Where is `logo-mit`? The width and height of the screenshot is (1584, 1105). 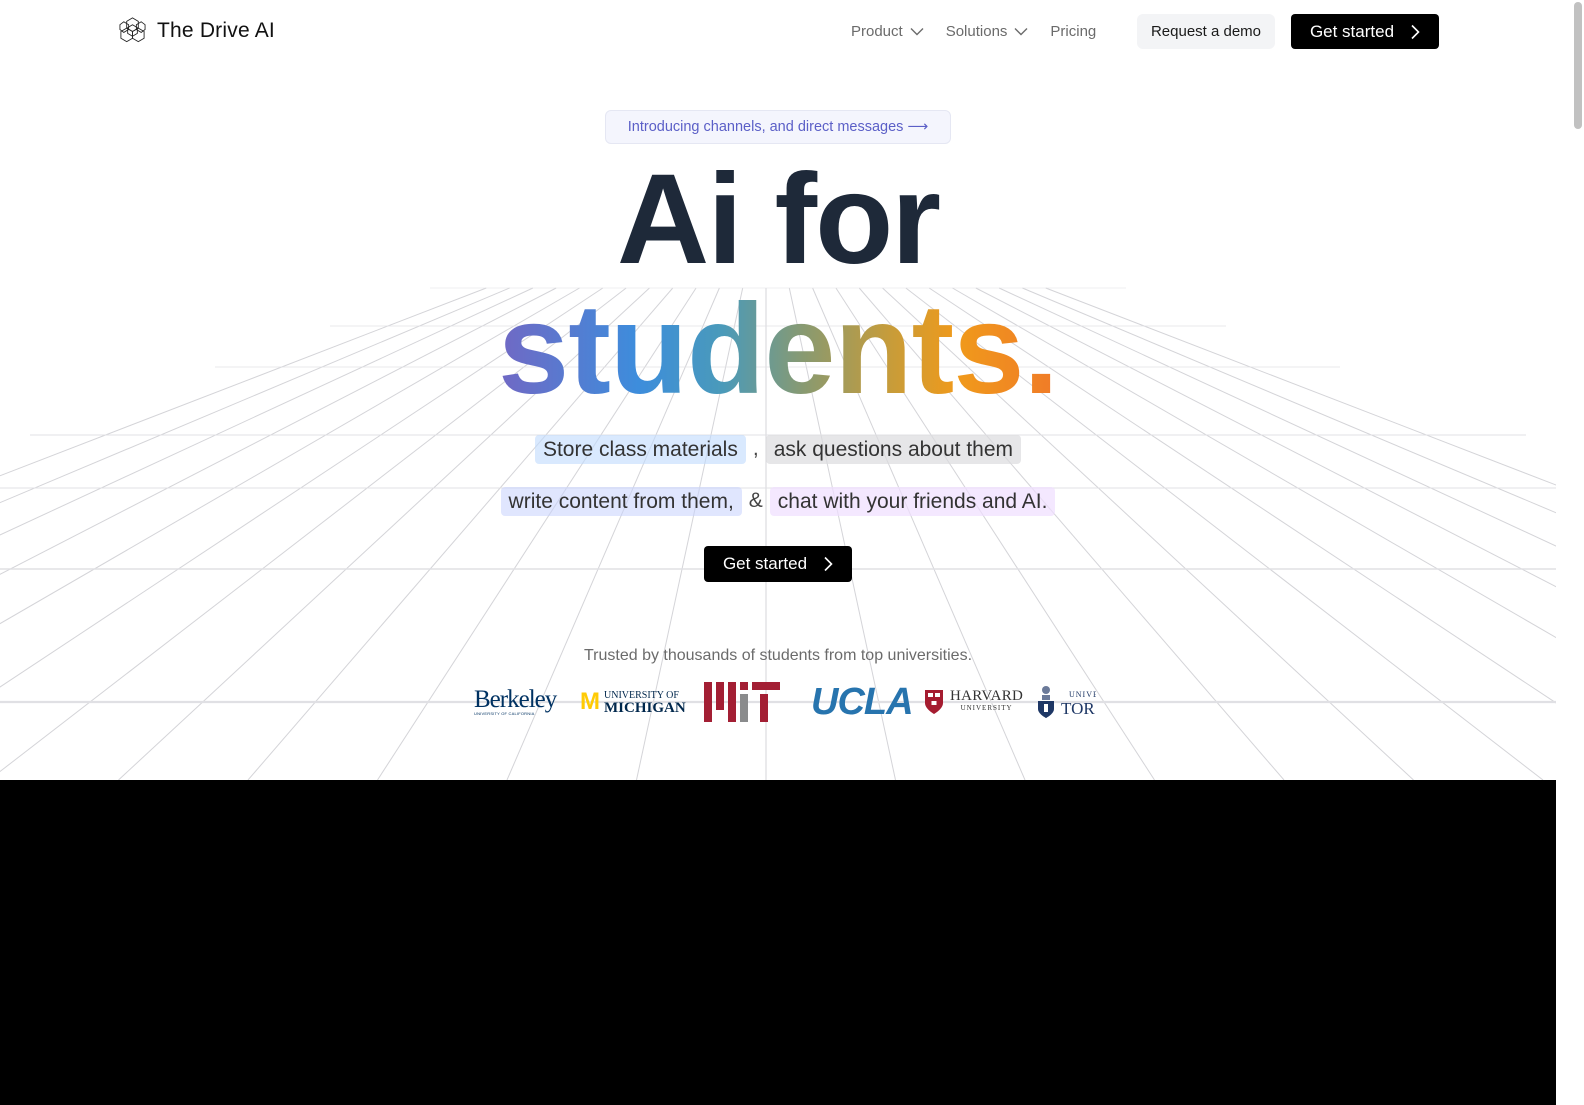
logo-mit is located at coordinates (743, 702).